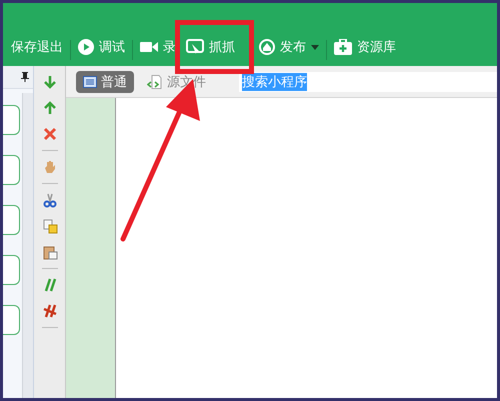 The width and height of the screenshot is (500, 401). I want to click on down-arrow-icon, so click(50, 82).